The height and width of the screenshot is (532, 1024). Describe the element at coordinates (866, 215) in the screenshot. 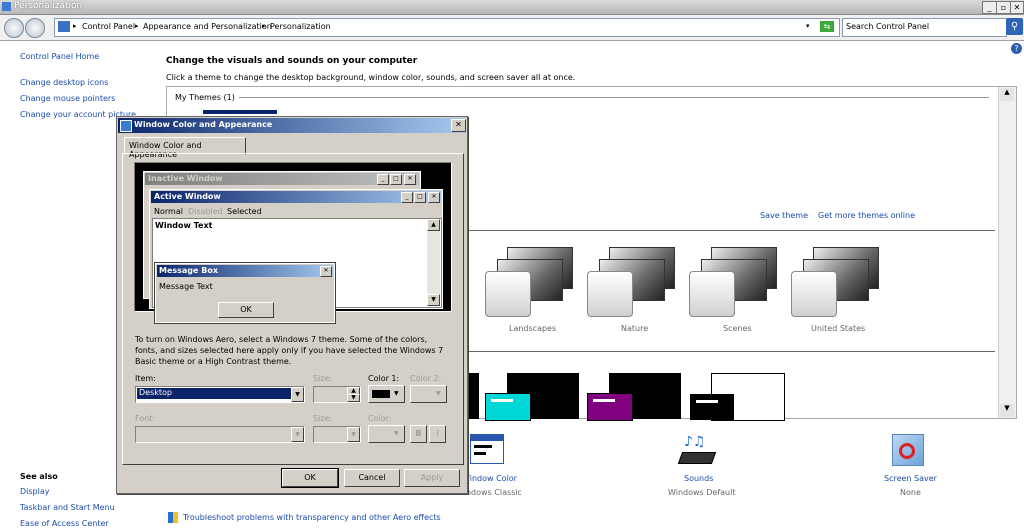

I see `get-more-themes-link: Get more themes online` at that location.